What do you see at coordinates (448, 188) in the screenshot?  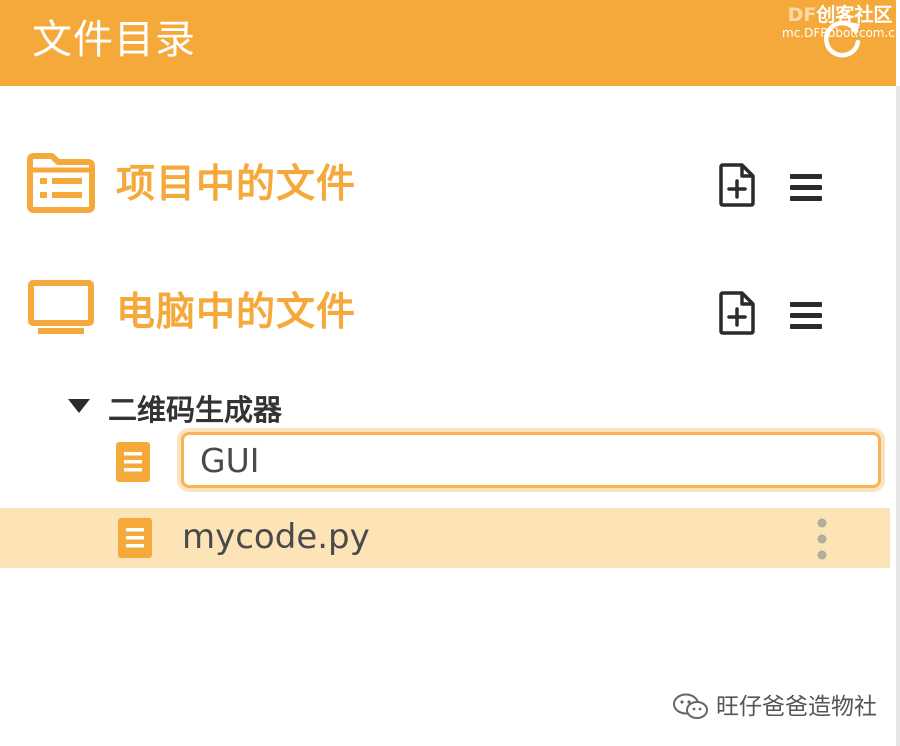 I see `section-project-files: 项目中的文件` at bounding box center [448, 188].